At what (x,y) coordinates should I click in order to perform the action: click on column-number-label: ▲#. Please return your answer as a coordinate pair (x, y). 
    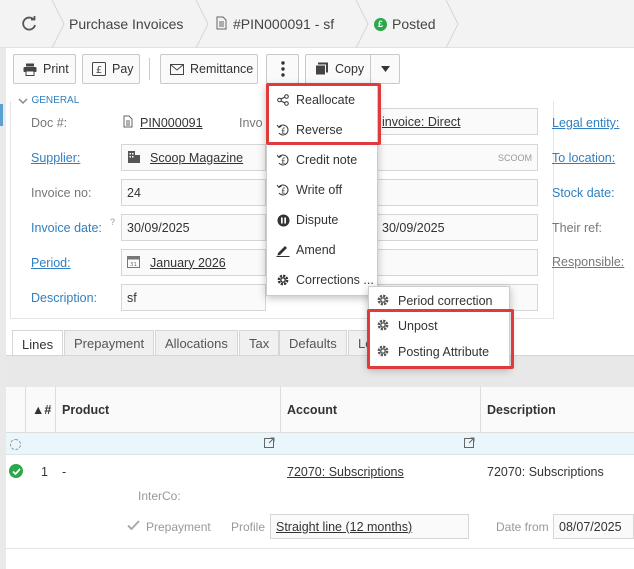
    Looking at the image, I should click on (42, 410).